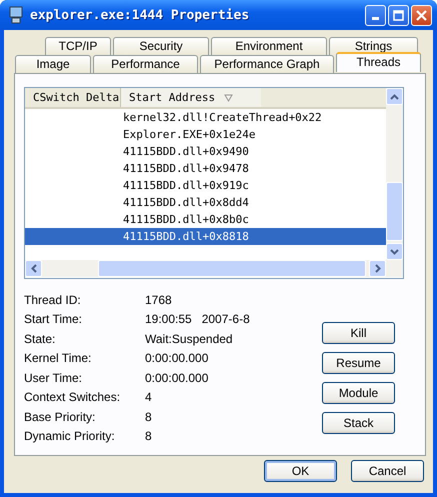  I want to click on scroll-right-button, so click(377, 268).